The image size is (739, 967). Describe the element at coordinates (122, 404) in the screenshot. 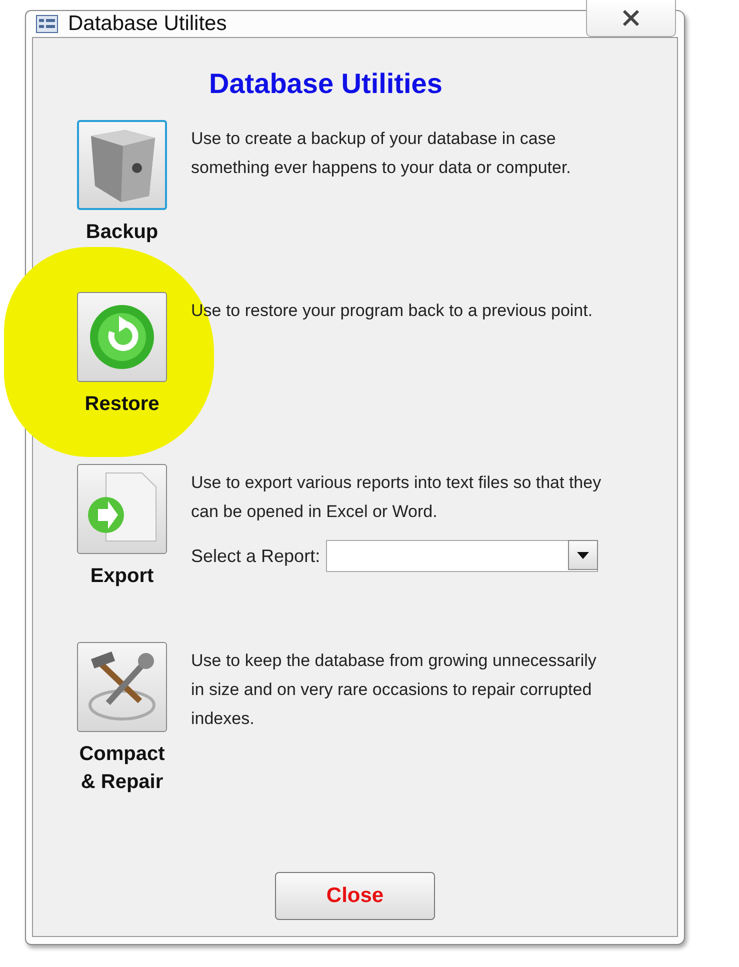

I see `utility-label: Restore` at that location.